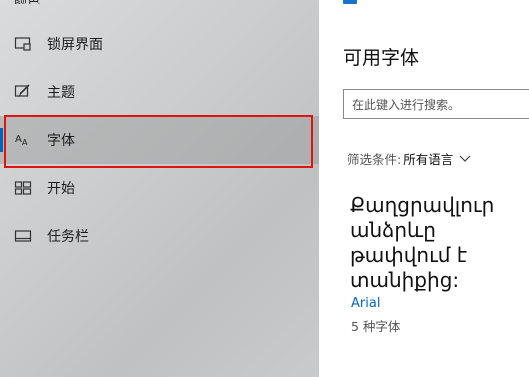 This screenshot has width=529, height=377. I want to click on taskbar-icon, so click(23, 236).